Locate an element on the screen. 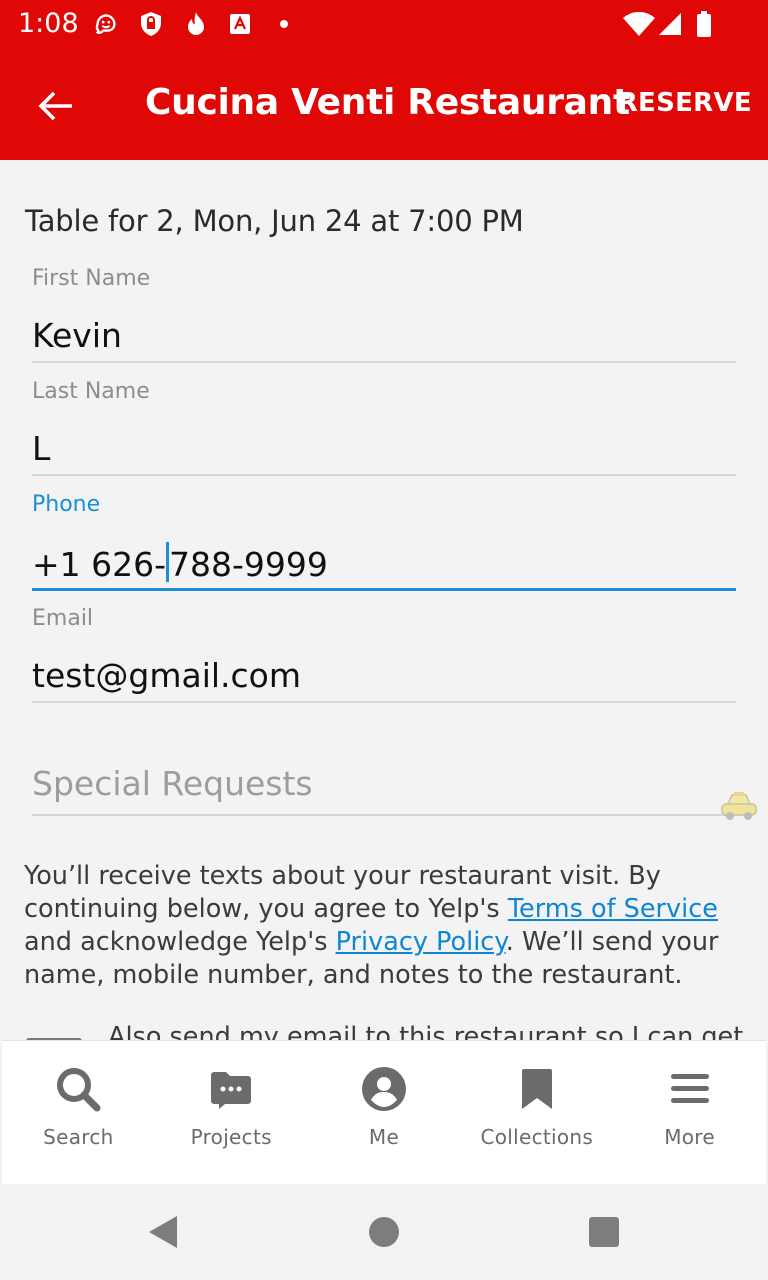  nav-label-more: More is located at coordinates (689, 1137).